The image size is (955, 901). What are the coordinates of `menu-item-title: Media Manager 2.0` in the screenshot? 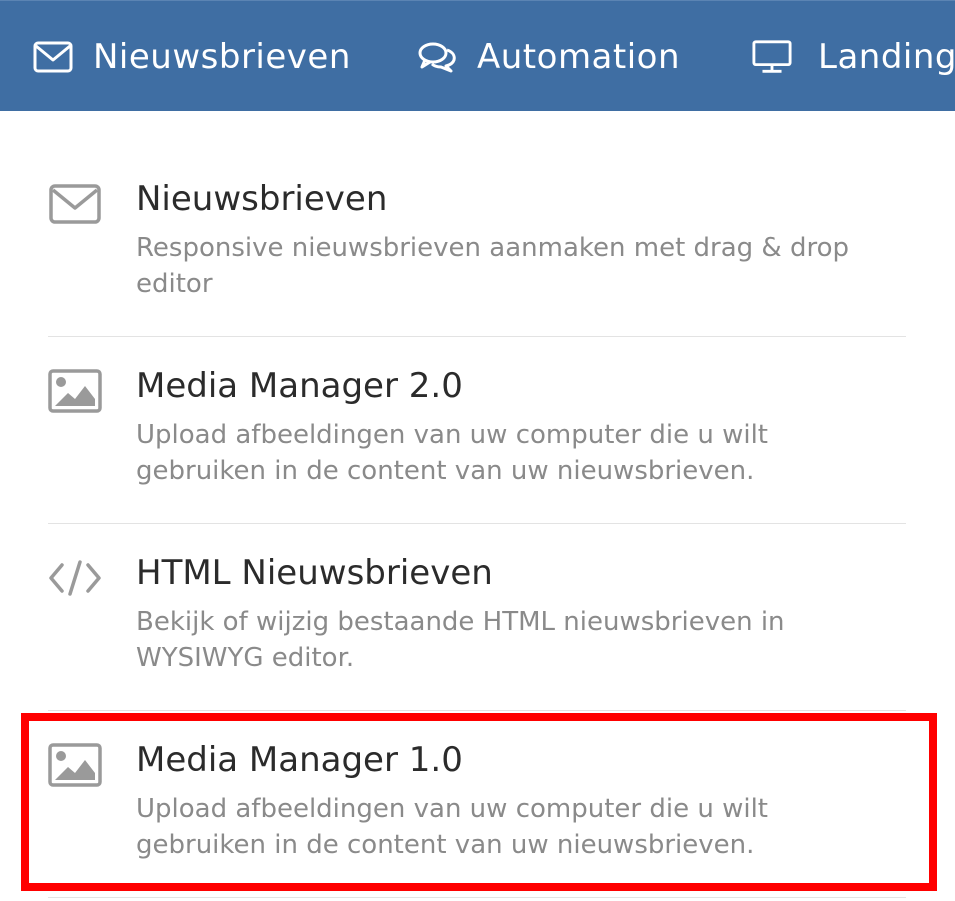 It's located at (299, 386).